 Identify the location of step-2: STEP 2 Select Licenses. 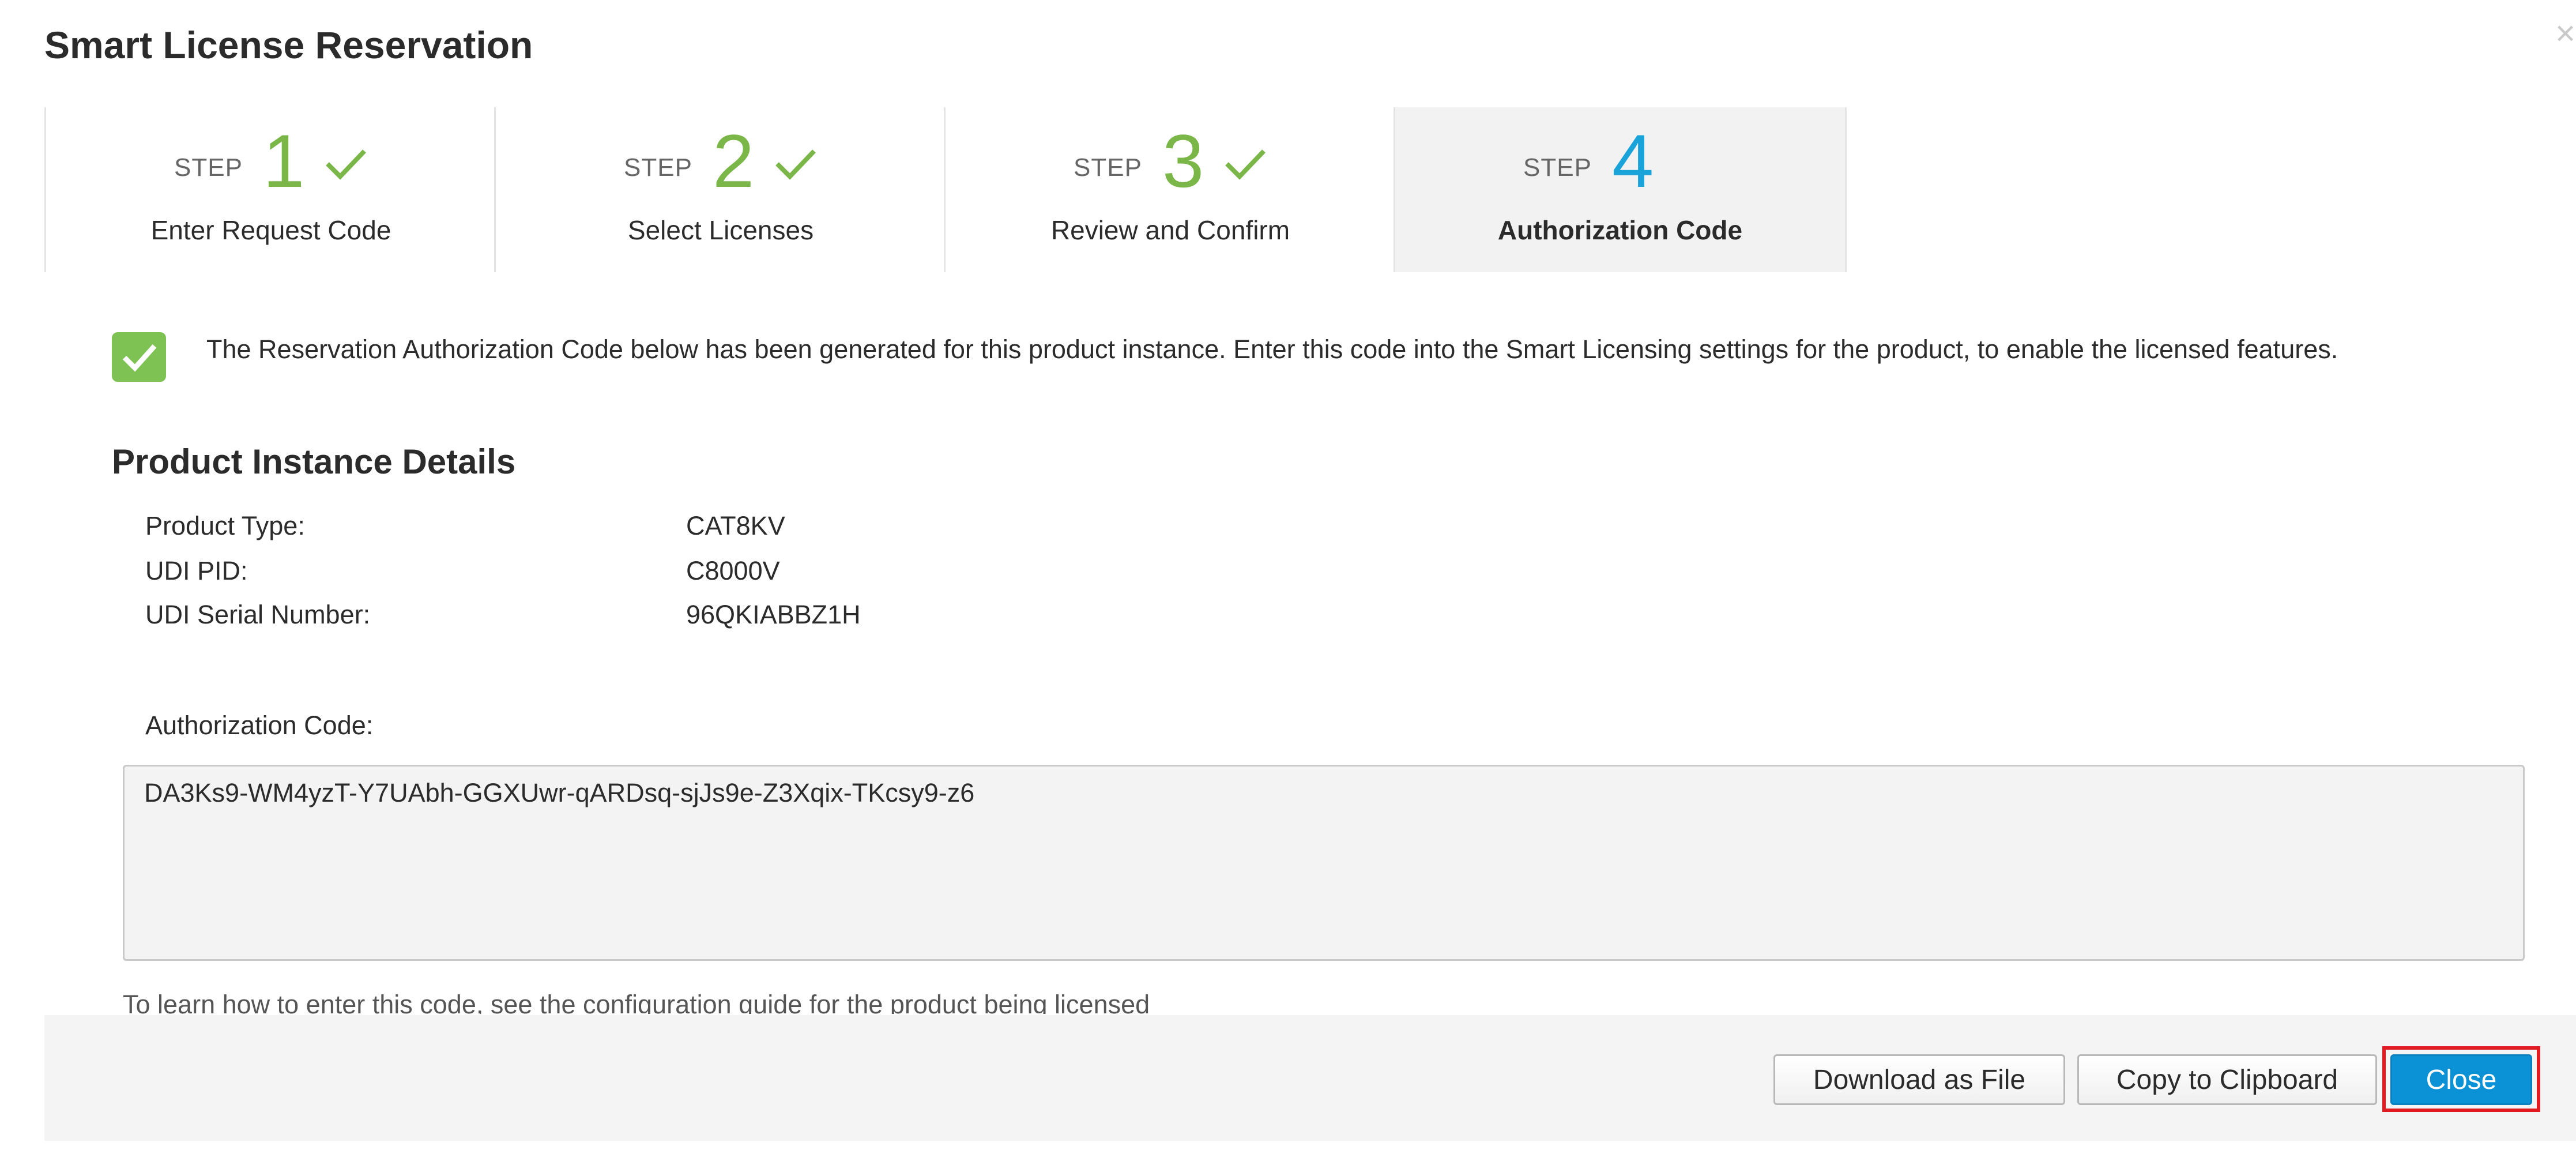
(720, 189).